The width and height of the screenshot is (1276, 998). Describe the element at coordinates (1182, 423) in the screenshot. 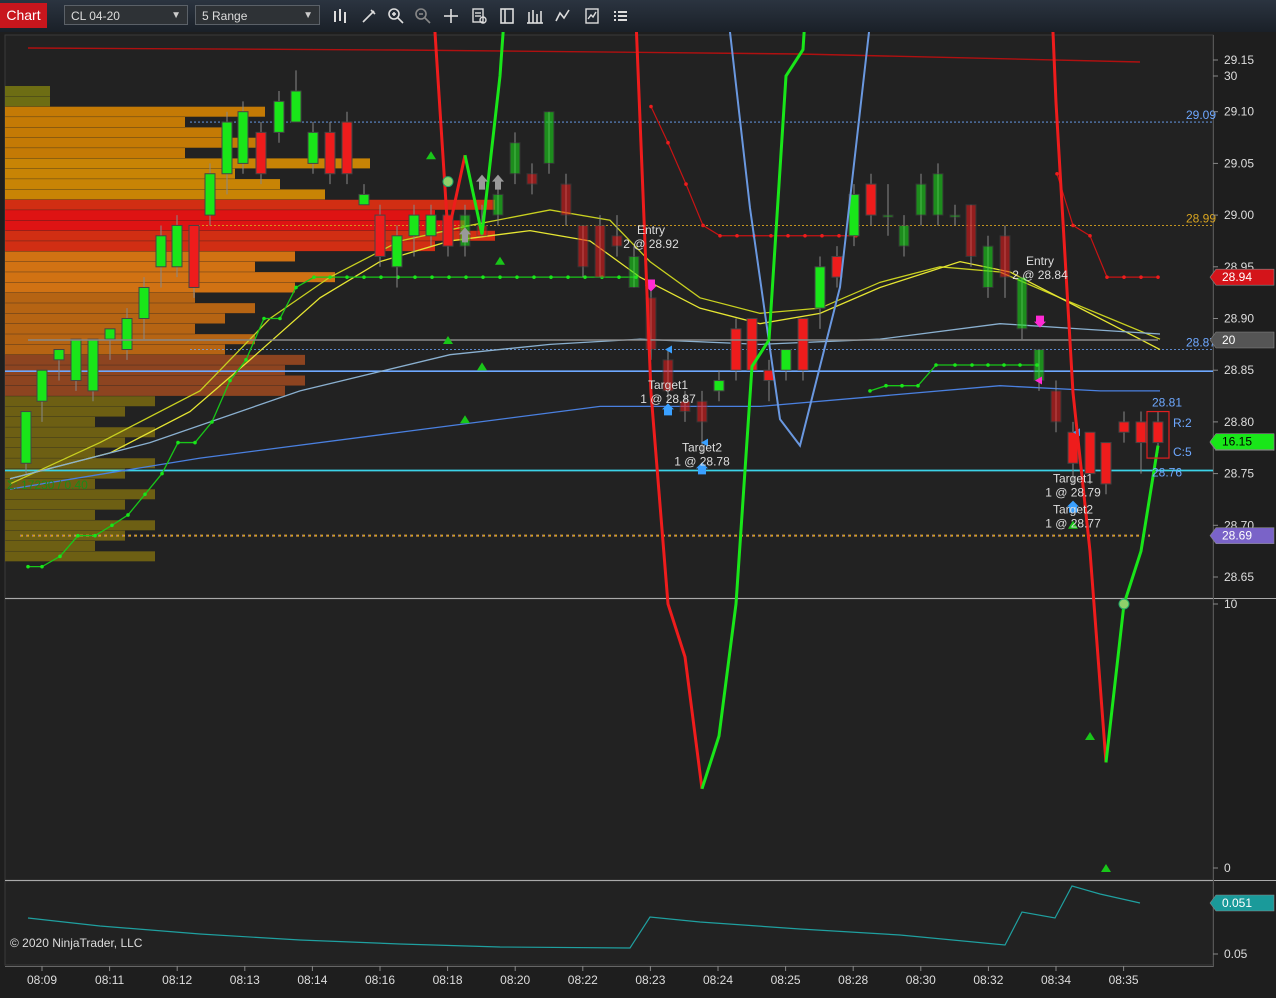

I see `range-box-r: R:2` at that location.